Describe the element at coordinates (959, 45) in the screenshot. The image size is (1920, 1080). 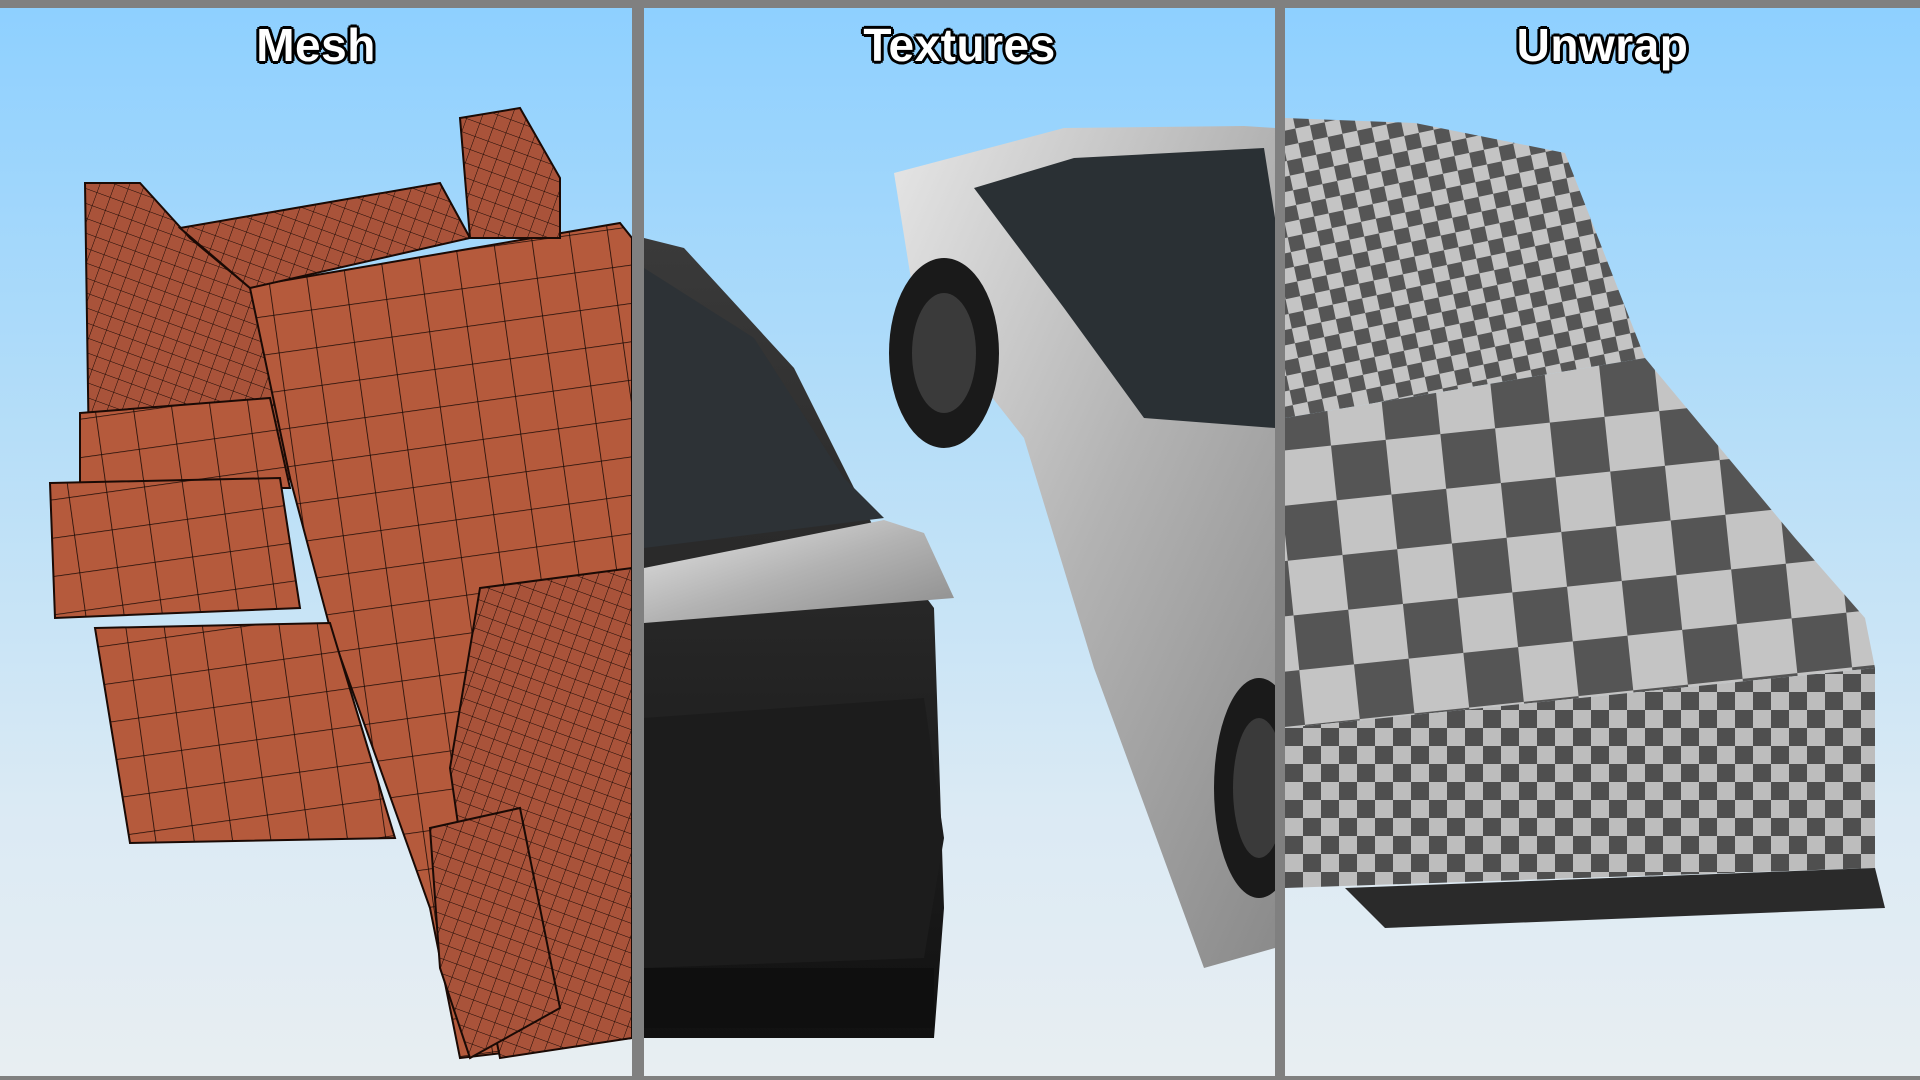
I see `textures-panel-title: Textures` at that location.